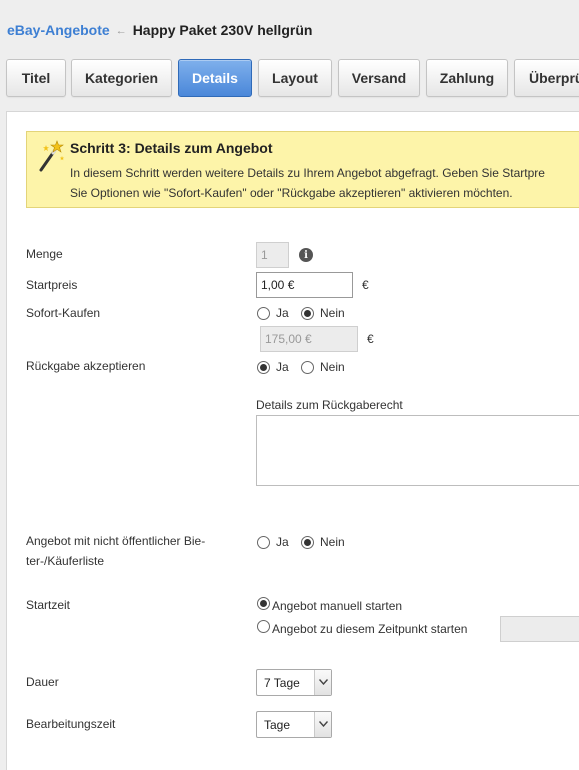  What do you see at coordinates (306, 255) in the screenshot?
I see `info-icon: i` at bounding box center [306, 255].